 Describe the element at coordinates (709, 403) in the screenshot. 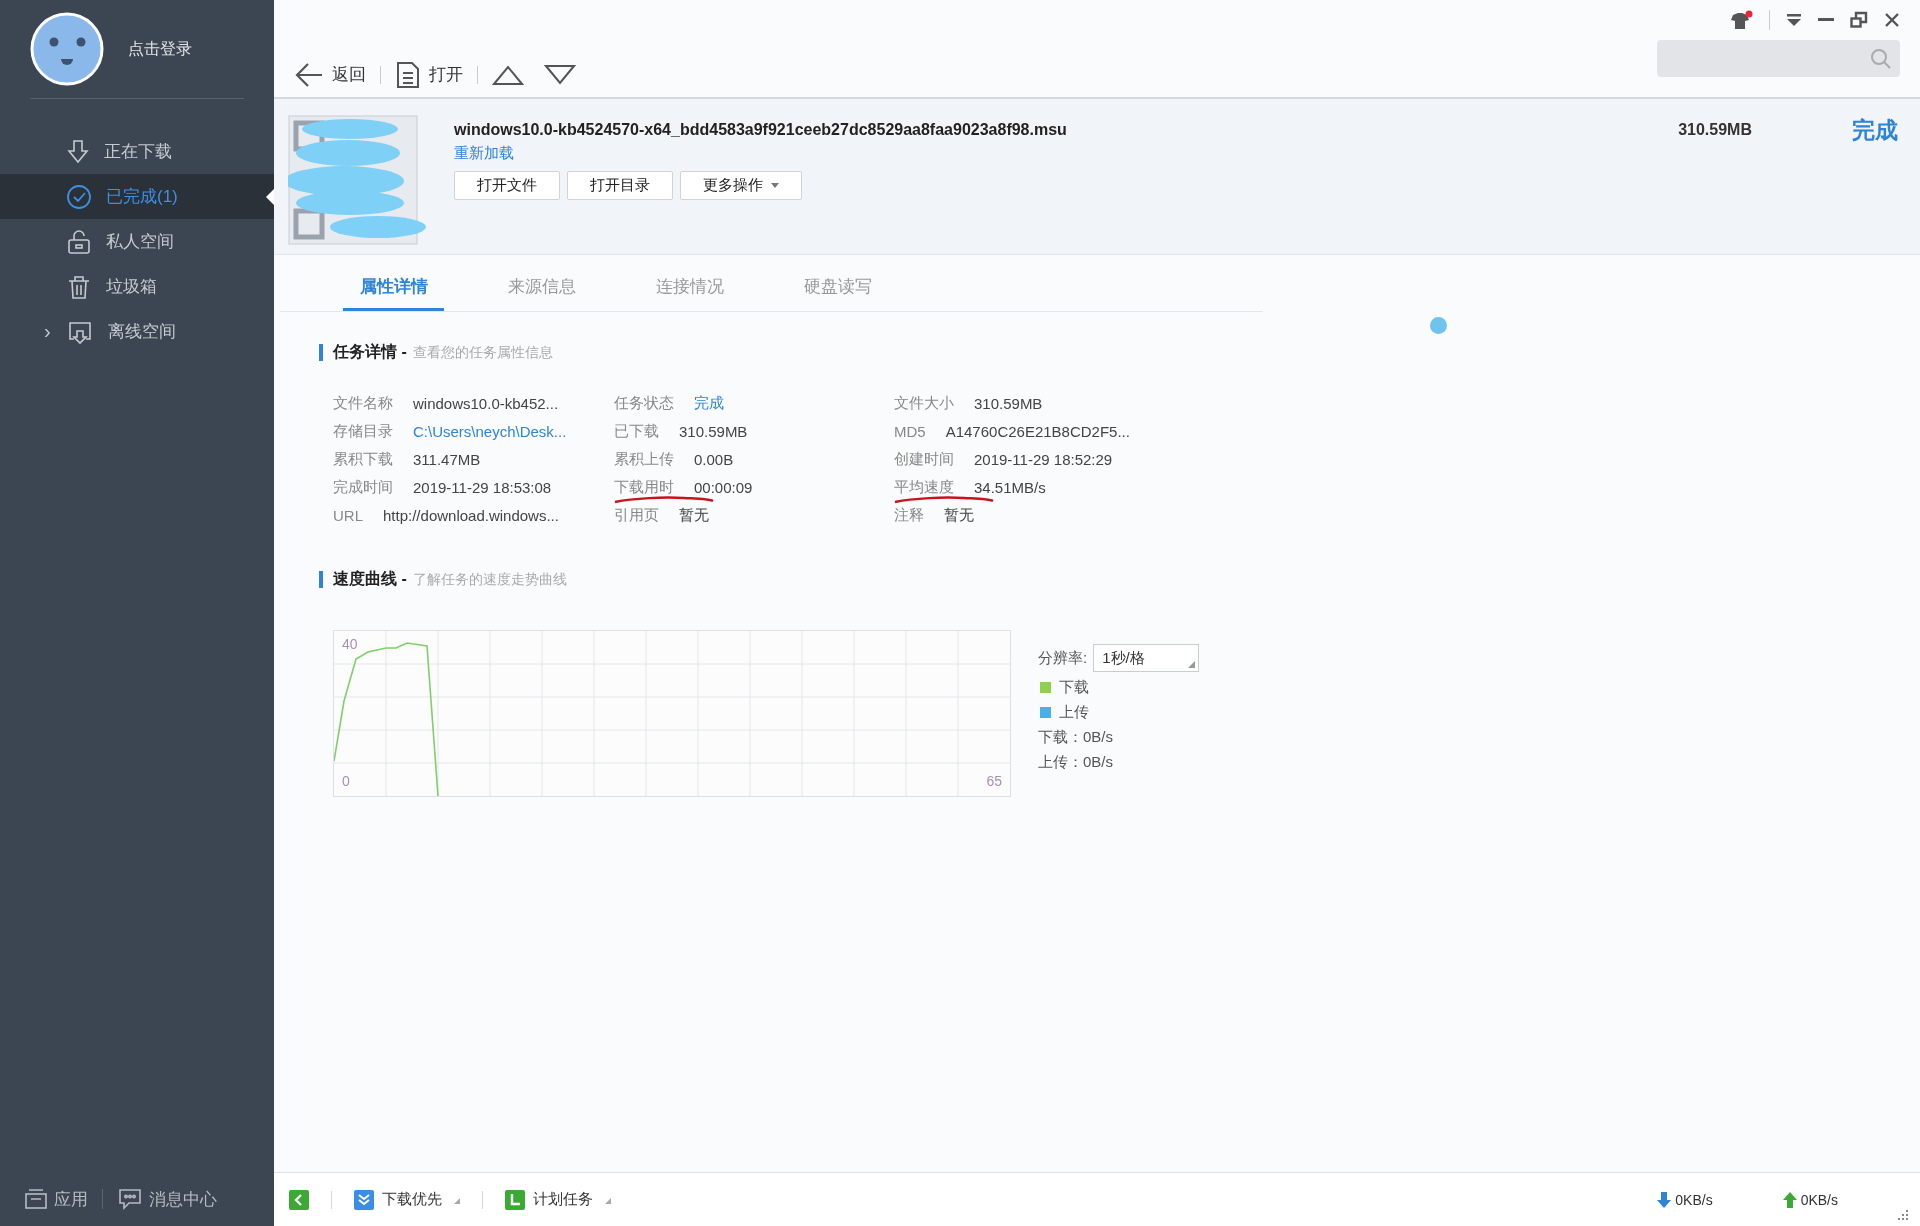

I see `field-link: 完成` at that location.